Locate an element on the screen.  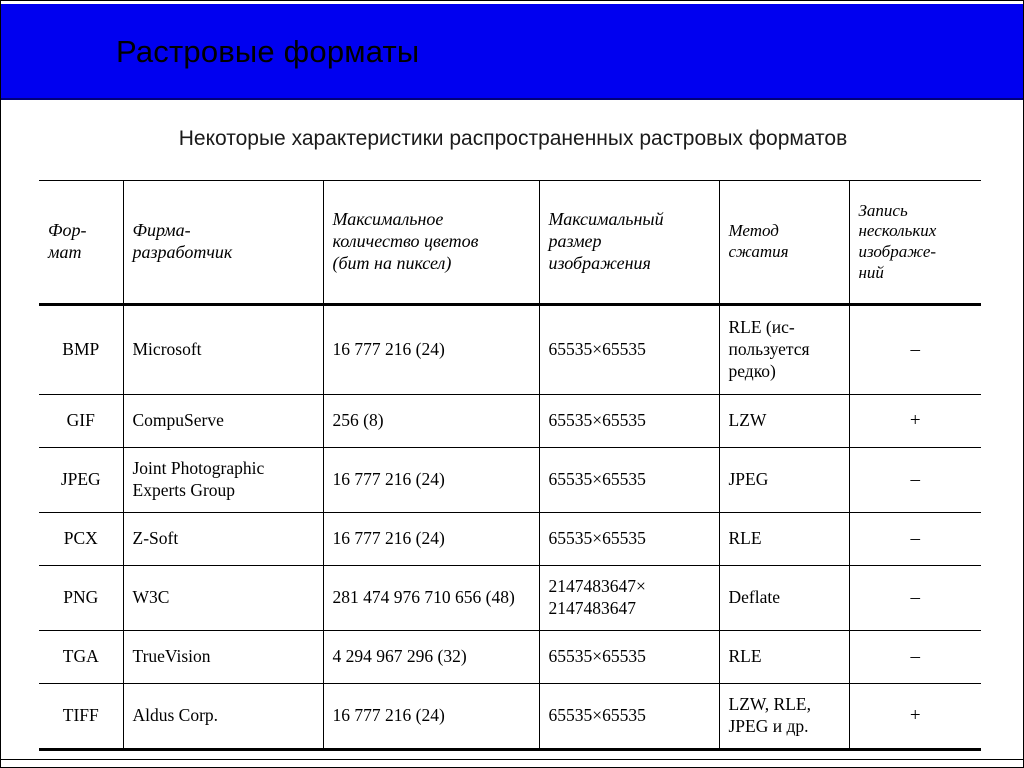
cell-format: GIF is located at coordinates (81, 421).